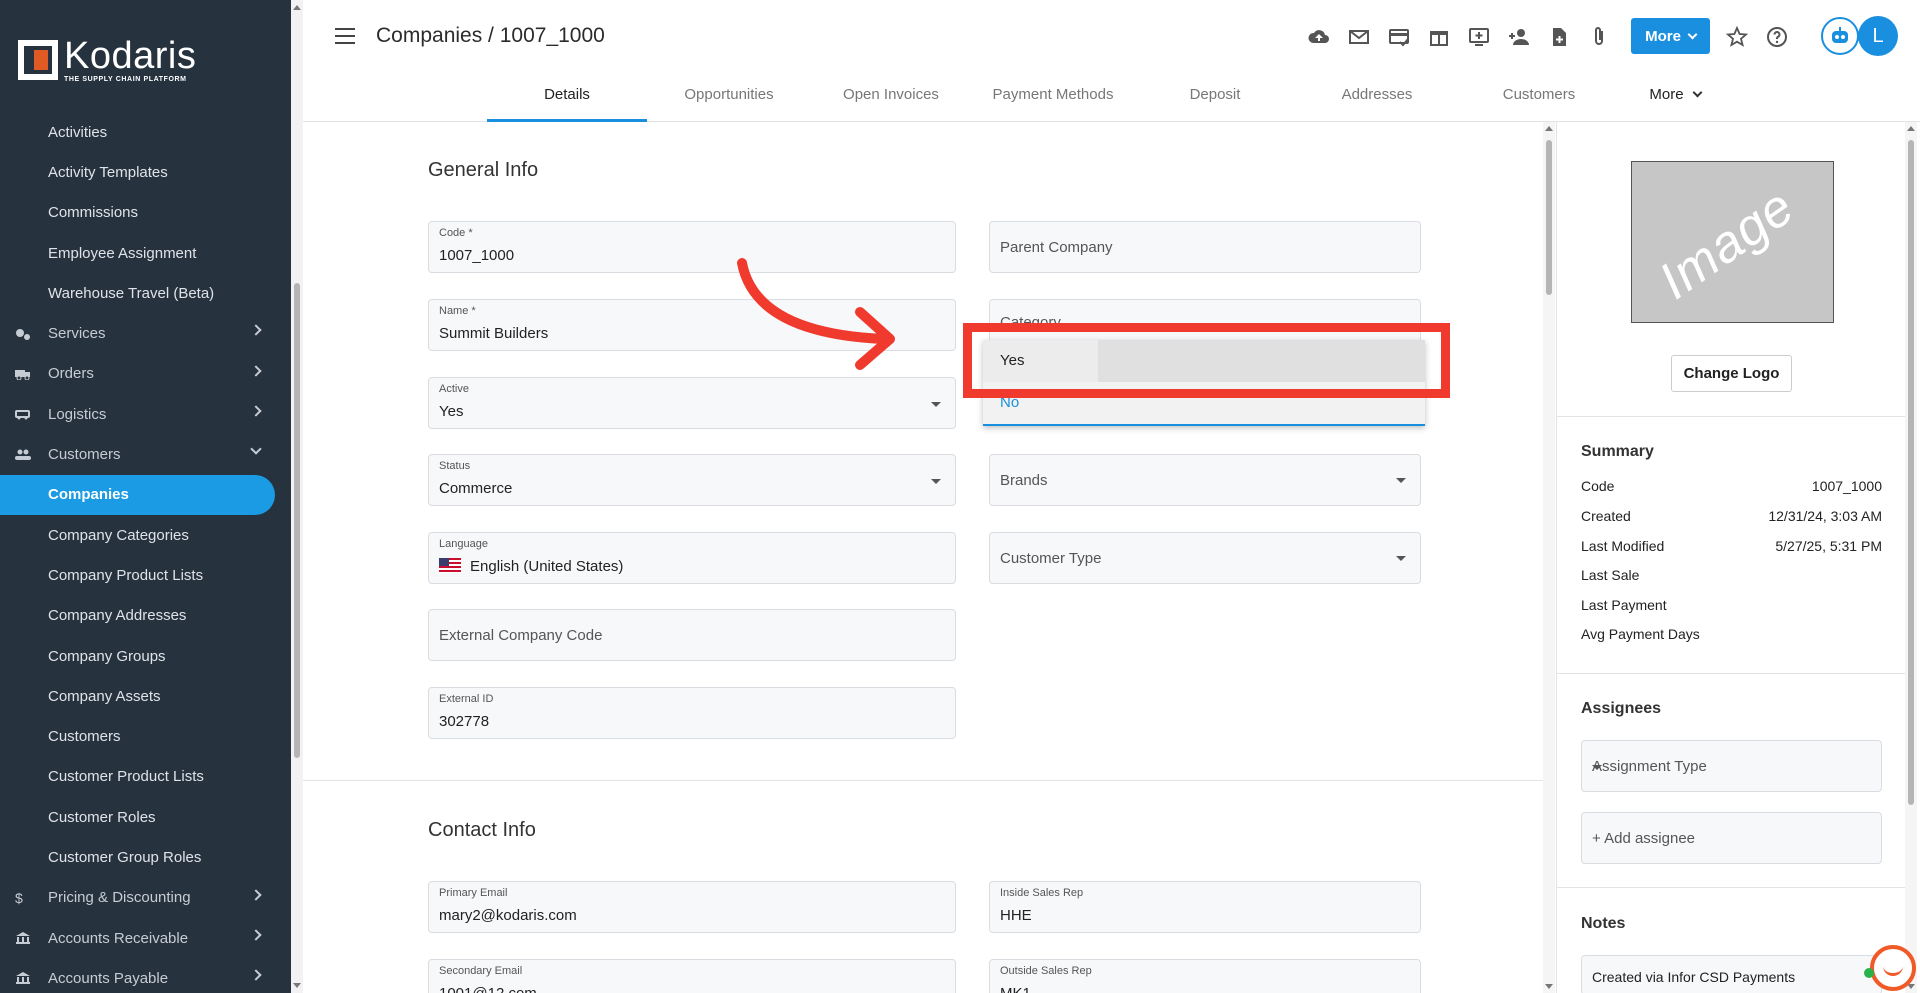 The height and width of the screenshot is (993, 1920). I want to click on sidebar-item-label: Logistics, so click(77, 414).